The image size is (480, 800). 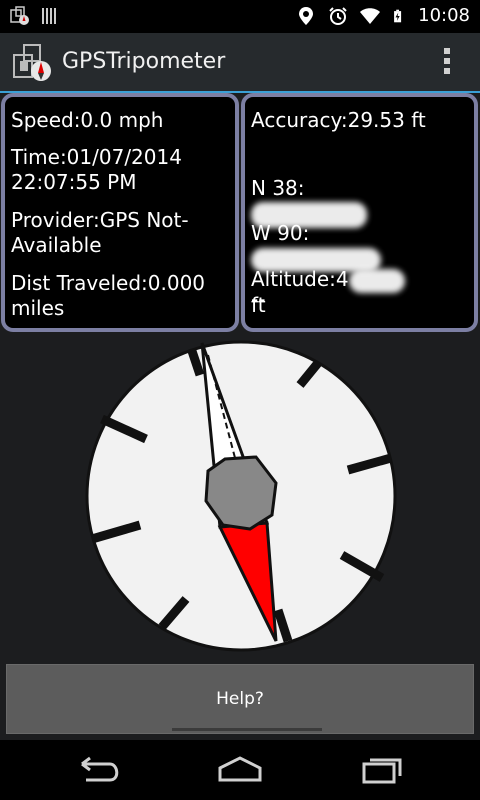 I want to click on speed-text: Speed:0.0 mph, so click(x=87, y=120).